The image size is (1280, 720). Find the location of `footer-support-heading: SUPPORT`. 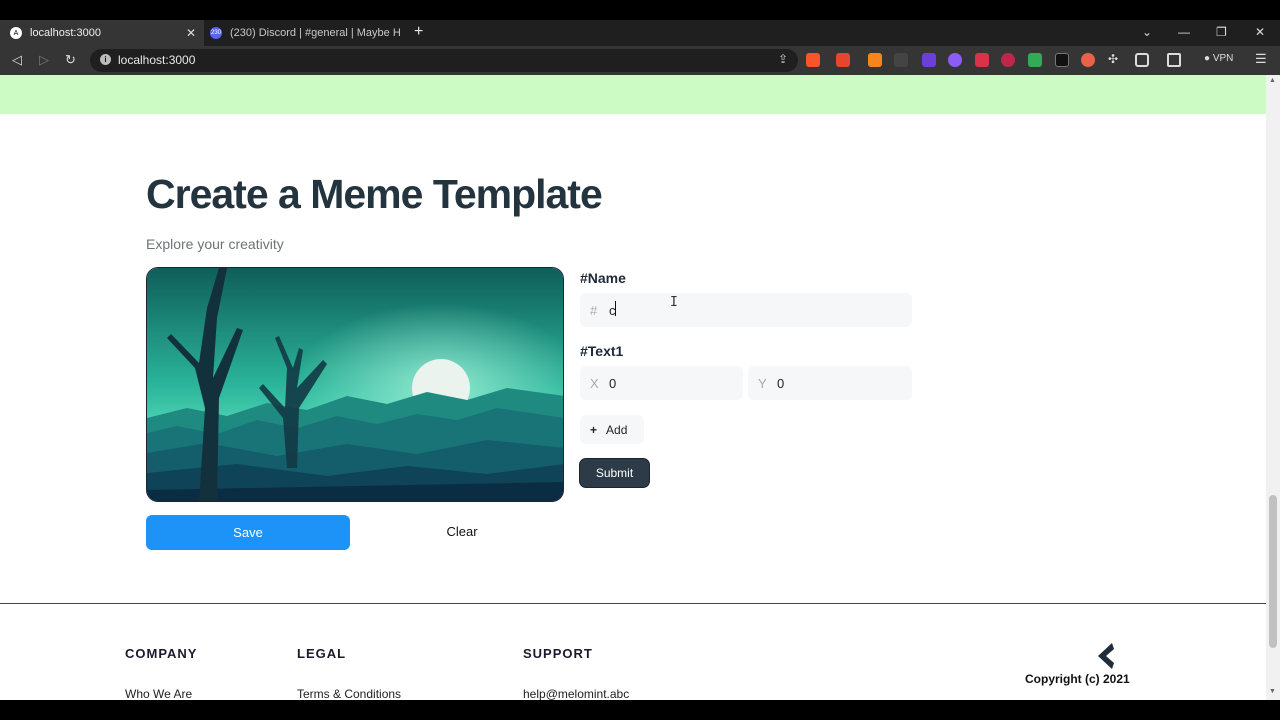

footer-support-heading: SUPPORT is located at coordinates (558, 653).